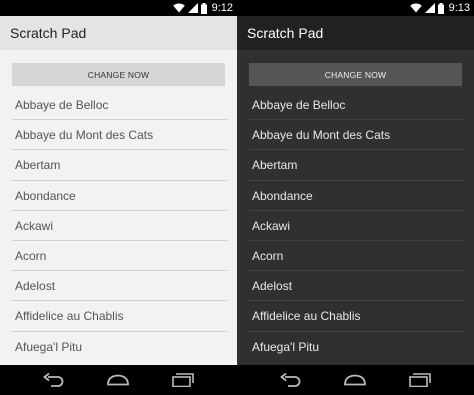 The image size is (474, 395). Describe the element at coordinates (355, 8) in the screenshot. I see `status-bar: 9:13` at that location.